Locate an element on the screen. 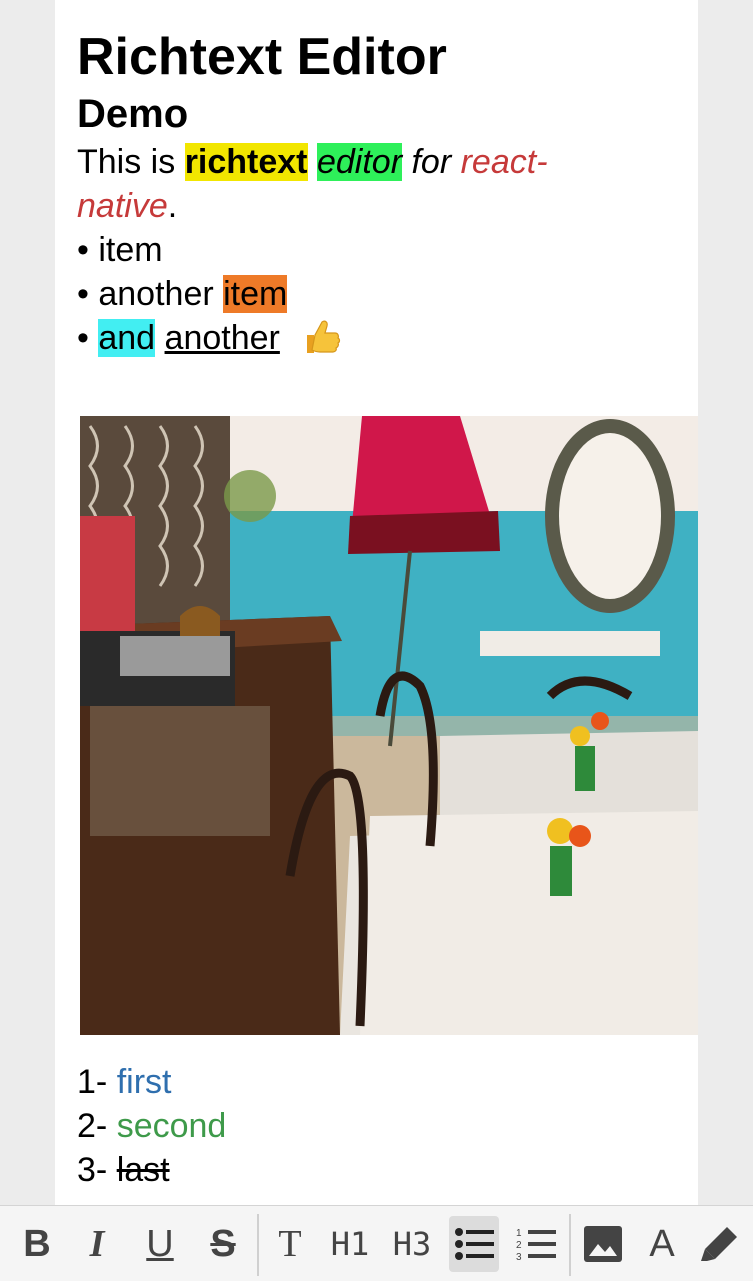  editor-title: Richtext Editor is located at coordinates (262, 57).